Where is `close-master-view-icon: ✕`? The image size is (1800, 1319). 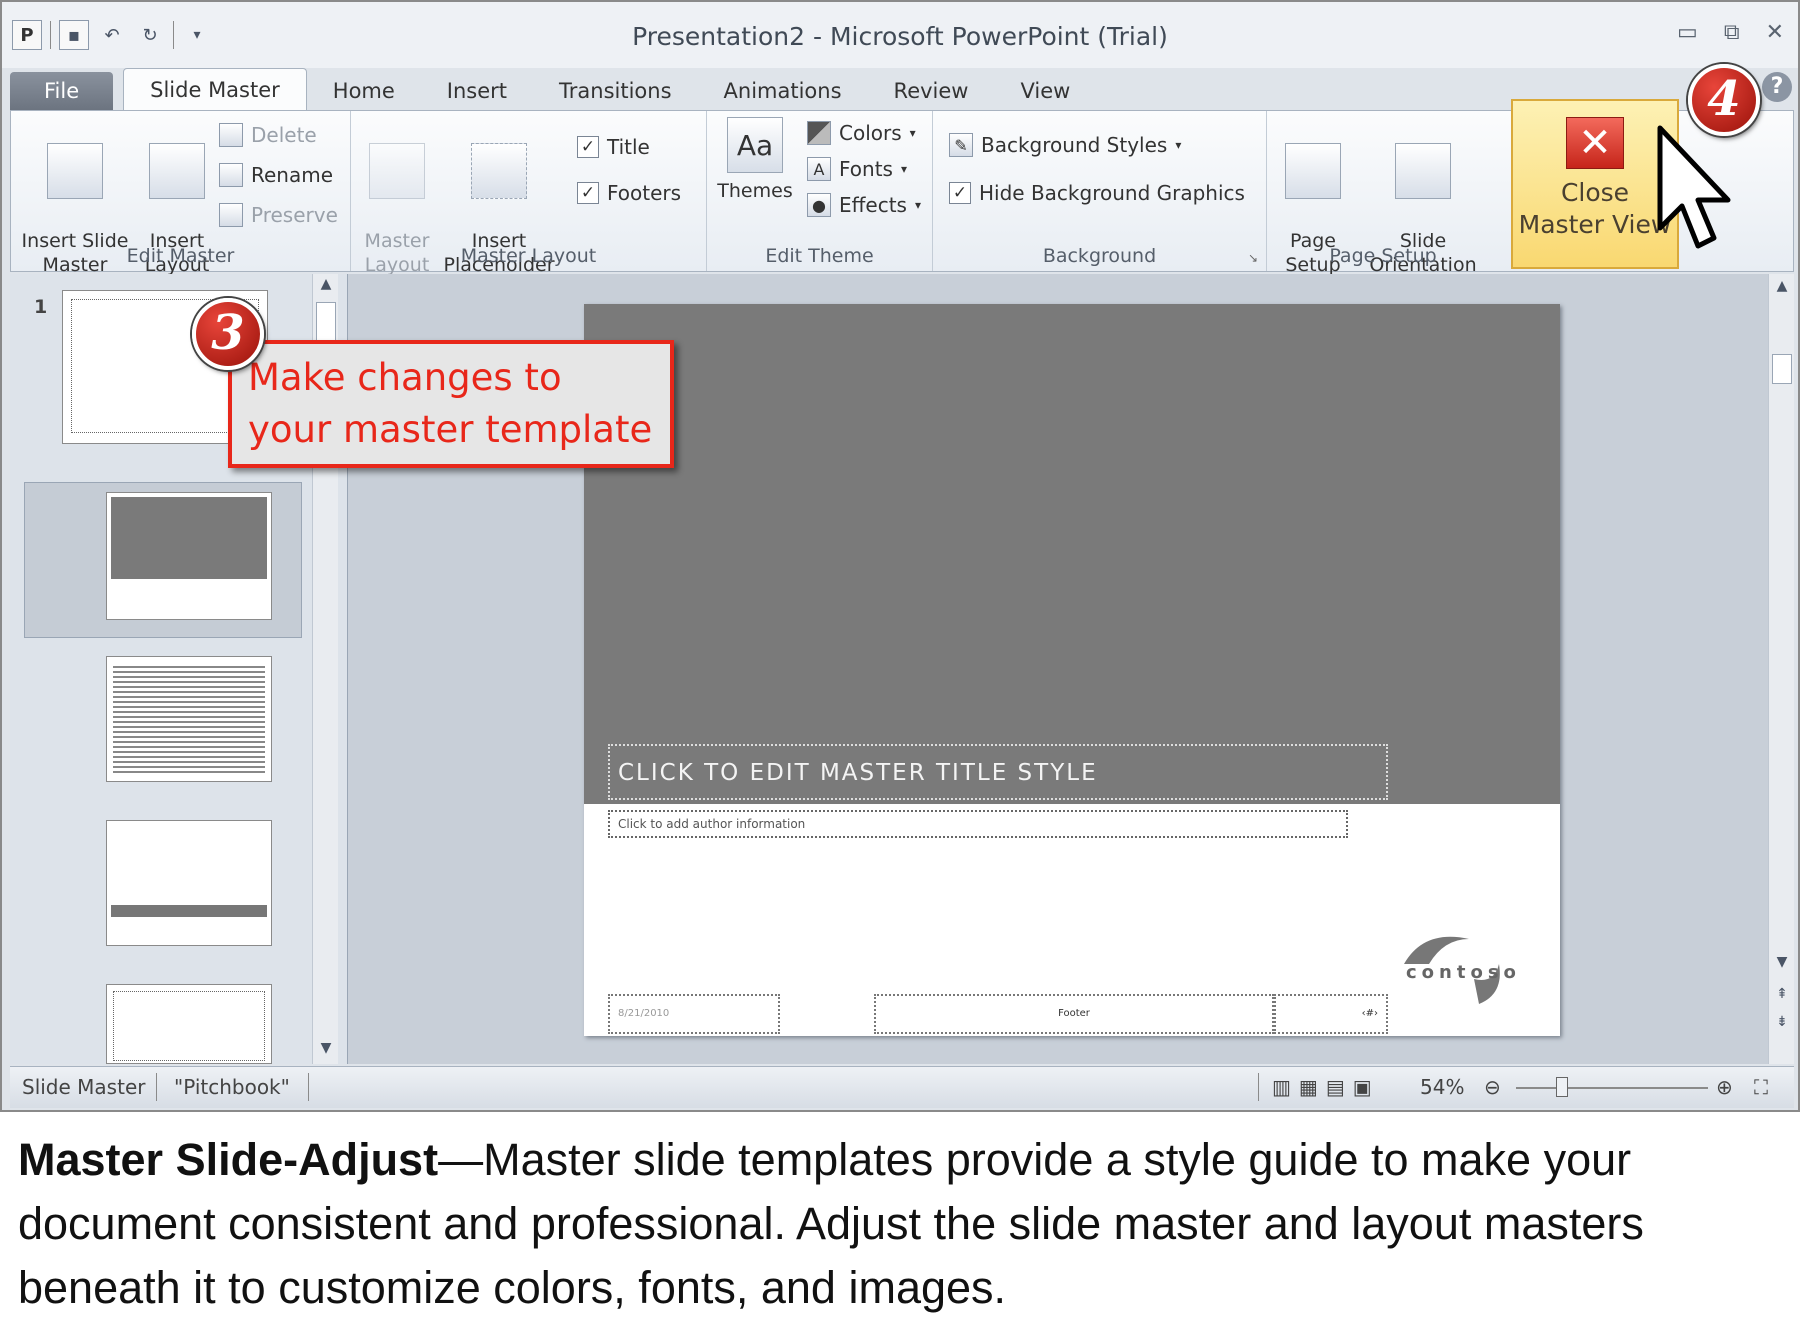 close-master-view-icon: ✕ is located at coordinates (1595, 143).